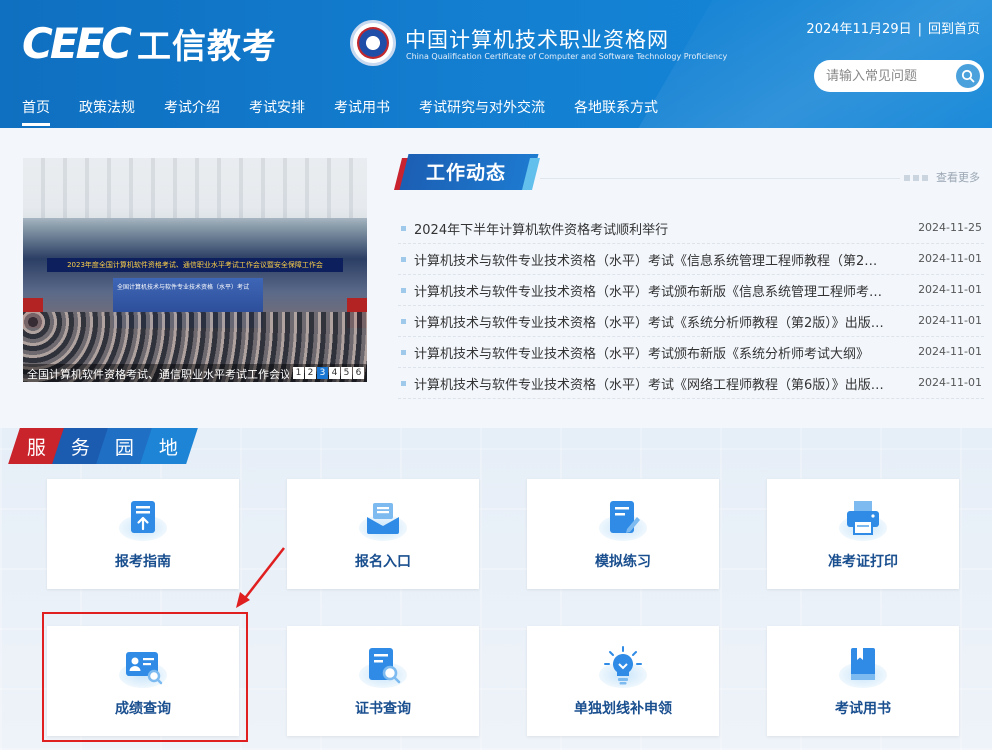  I want to click on search-icon, so click(968, 76).